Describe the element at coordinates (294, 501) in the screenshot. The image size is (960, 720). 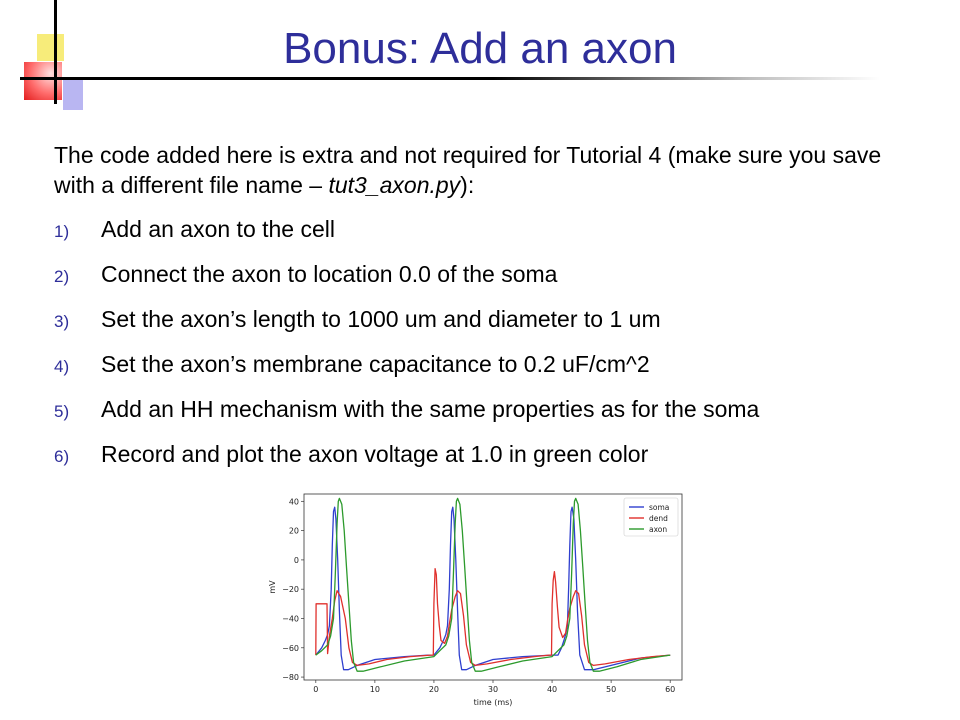
I see `y-tick-label: 40` at that location.